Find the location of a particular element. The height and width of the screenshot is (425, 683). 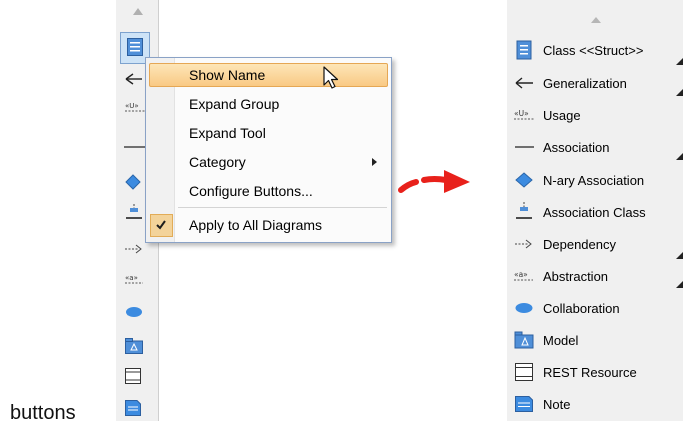

menu-item-show-name: Show Name is located at coordinates (268, 75).